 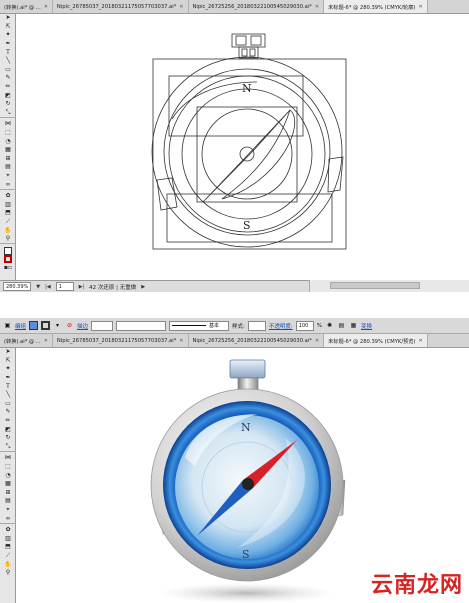 I want to click on grid-icon: ▦, so click(x=353, y=325).